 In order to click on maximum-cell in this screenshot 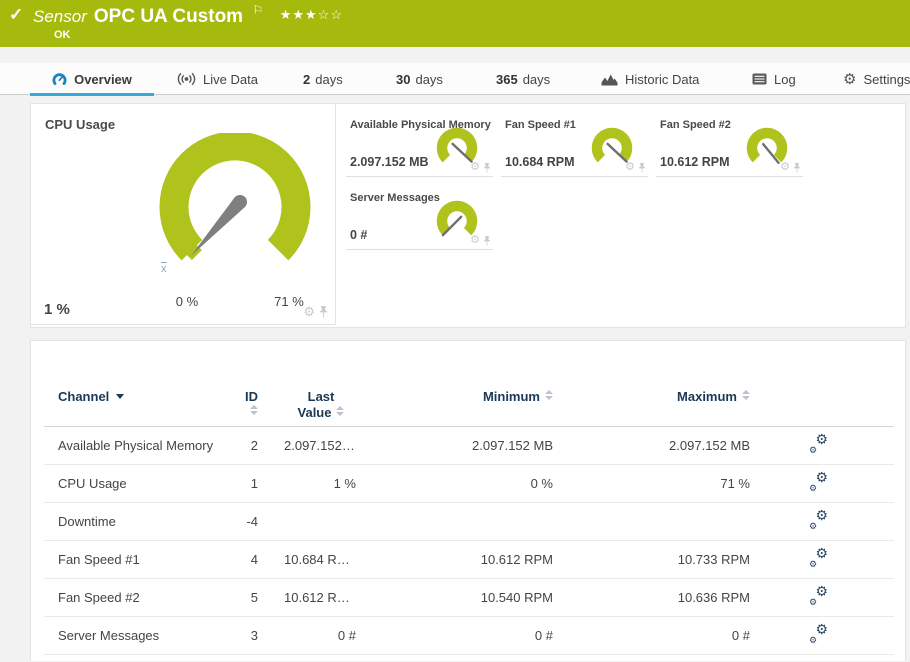, I will do `click(665, 521)`.